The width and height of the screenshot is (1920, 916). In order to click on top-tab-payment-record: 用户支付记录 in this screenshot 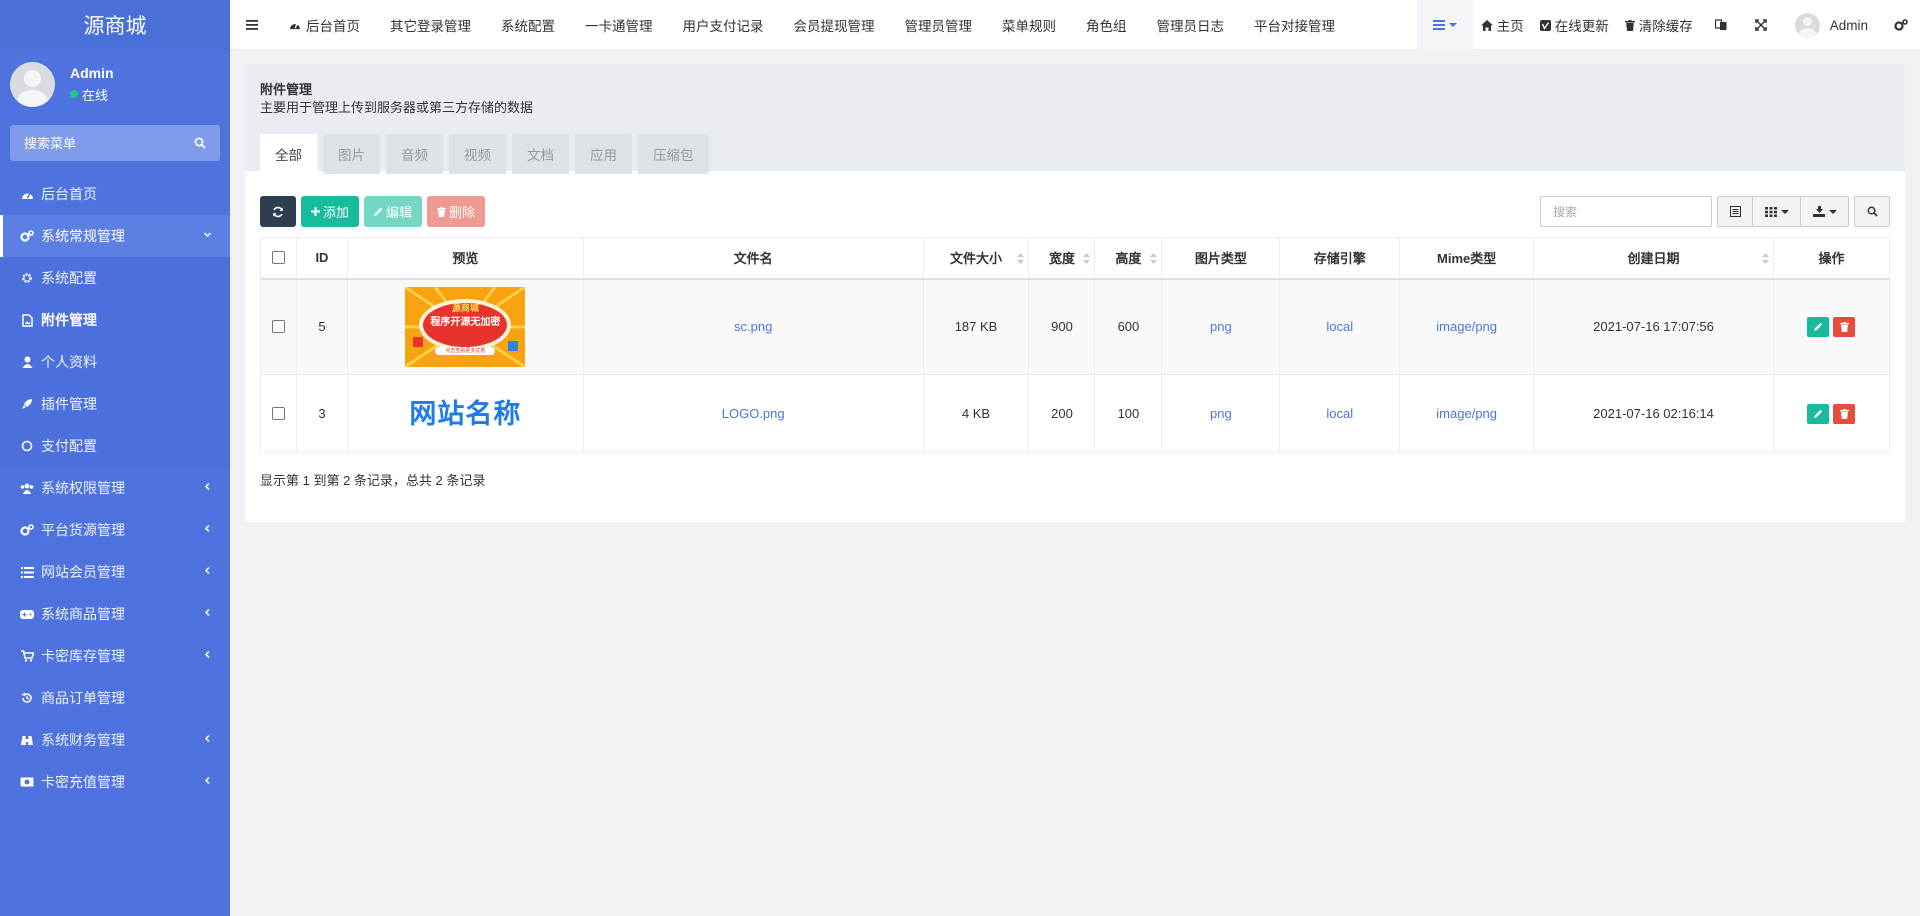, I will do `click(723, 25)`.